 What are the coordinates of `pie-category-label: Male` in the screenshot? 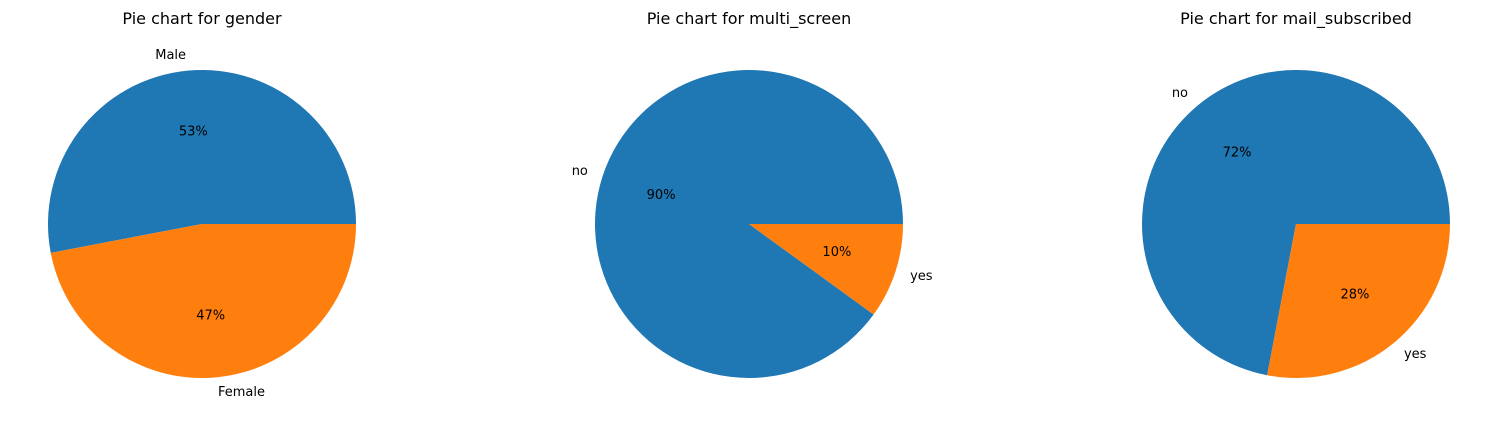 It's located at (170, 55).